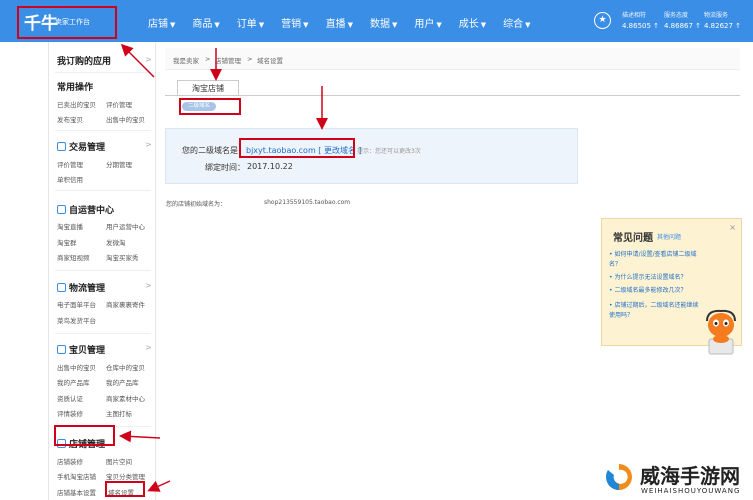 Image resolution: width=753 pixels, height=500 pixels. Describe the element at coordinates (119, 461) in the screenshot. I see `sidebar-link: 图片空间` at that location.